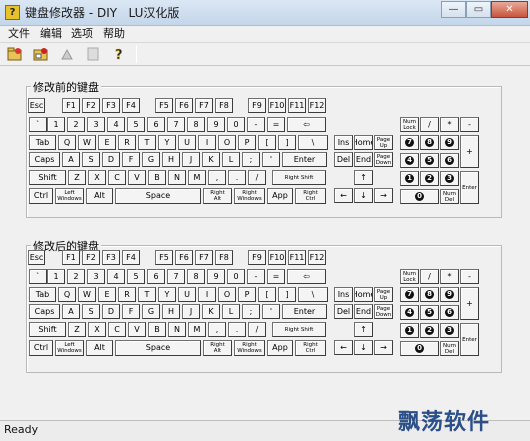 Image resolution: width=530 pixels, height=441 pixels. What do you see at coordinates (236, 124) in the screenshot?
I see `before-key-0: 0` at bounding box center [236, 124].